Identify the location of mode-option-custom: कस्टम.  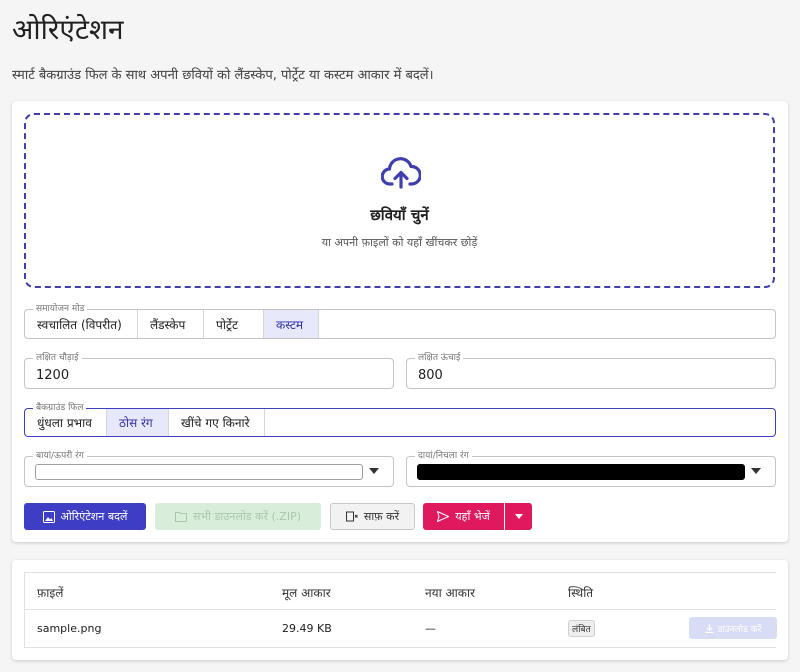
(291, 324).